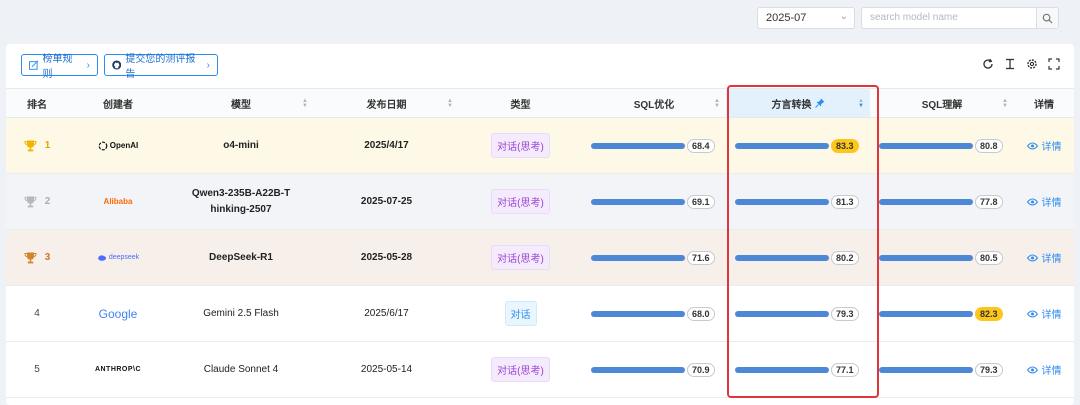 This screenshot has height=405, width=1080. What do you see at coordinates (798, 145) in the screenshot?
I see `dialect-cell: 83.3` at bounding box center [798, 145].